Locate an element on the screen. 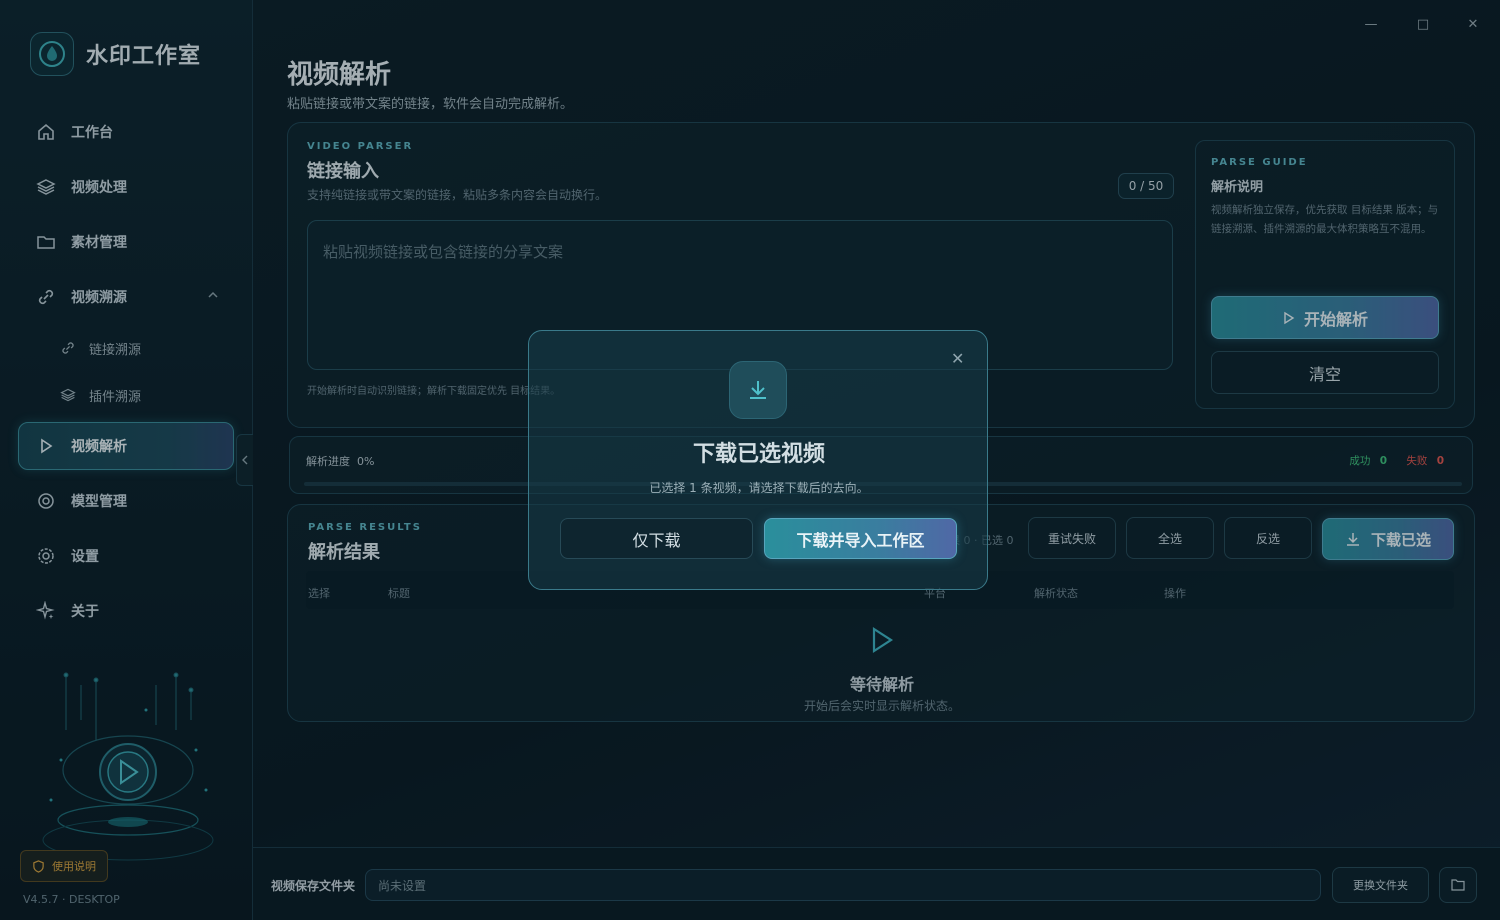 This screenshot has width=1500, height=920. dialog-subtitle: 已选择 1 条视频，请选择下载后的去向。 is located at coordinates (759, 488).